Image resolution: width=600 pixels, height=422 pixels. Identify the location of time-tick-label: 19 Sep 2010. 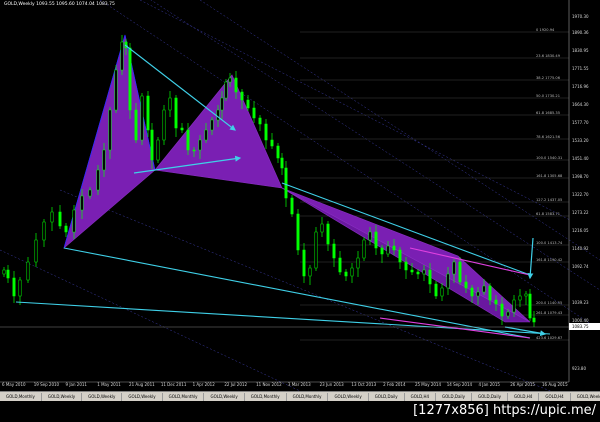
(46, 384).